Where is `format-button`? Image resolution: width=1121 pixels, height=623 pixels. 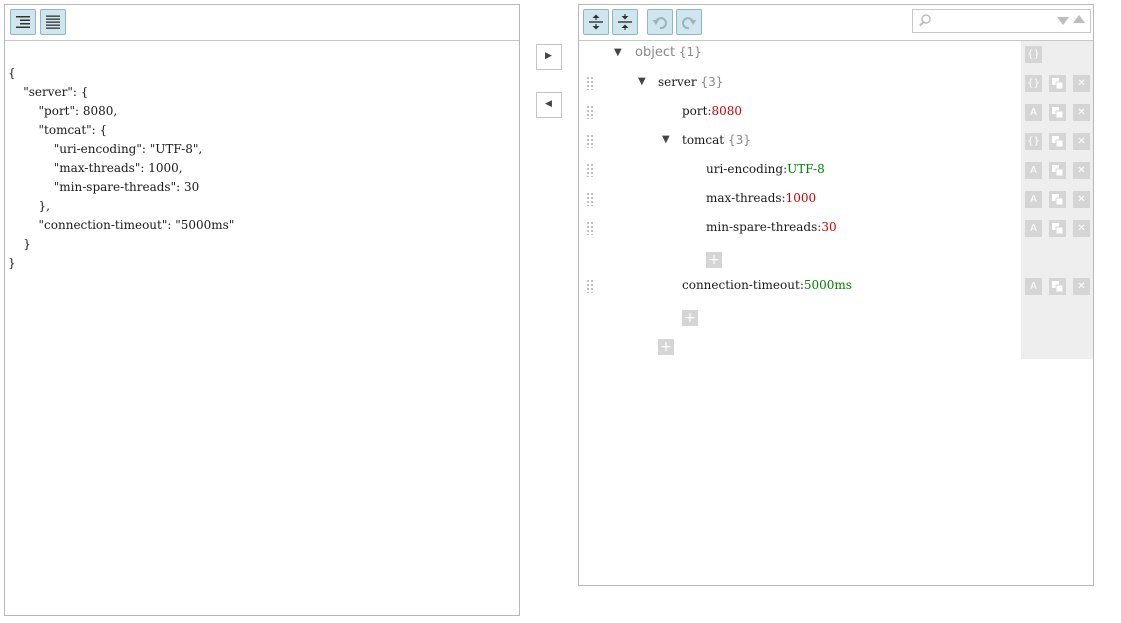
format-button is located at coordinates (23, 22).